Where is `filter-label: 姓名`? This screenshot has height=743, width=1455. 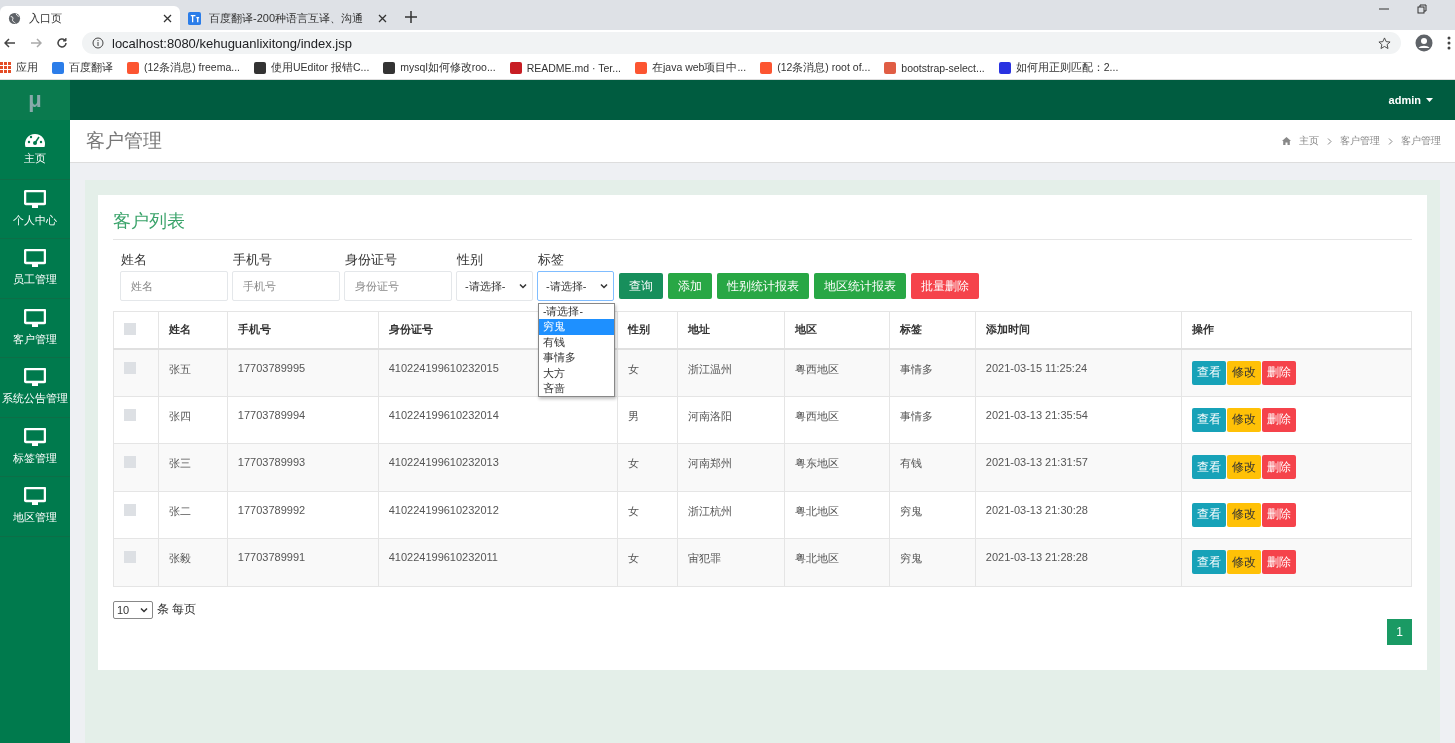
filter-label: 姓名 is located at coordinates (134, 260).